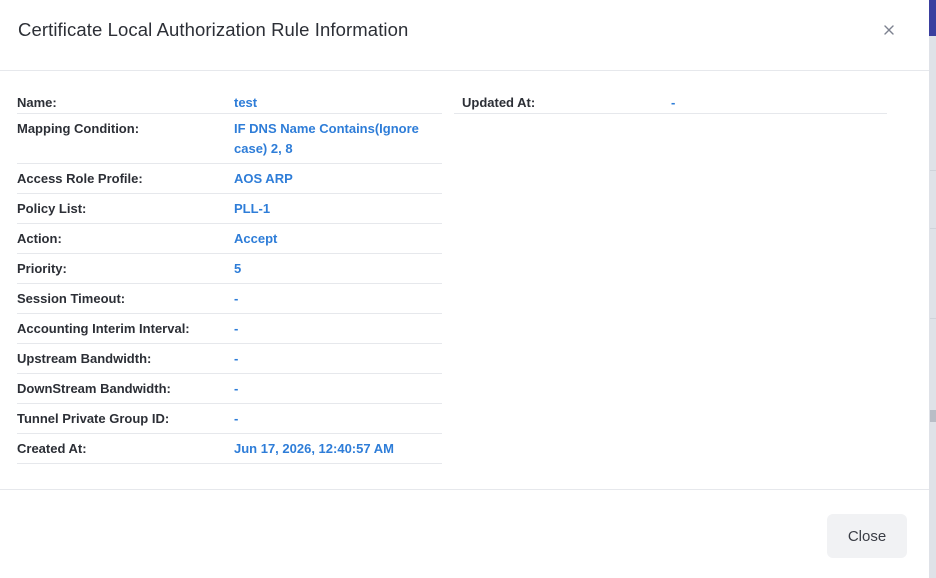  Describe the element at coordinates (229, 449) in the screenshot. I see `detail-row-created-at: Created At: Jun 17, 2026, 12:40:57 AM` at that location.